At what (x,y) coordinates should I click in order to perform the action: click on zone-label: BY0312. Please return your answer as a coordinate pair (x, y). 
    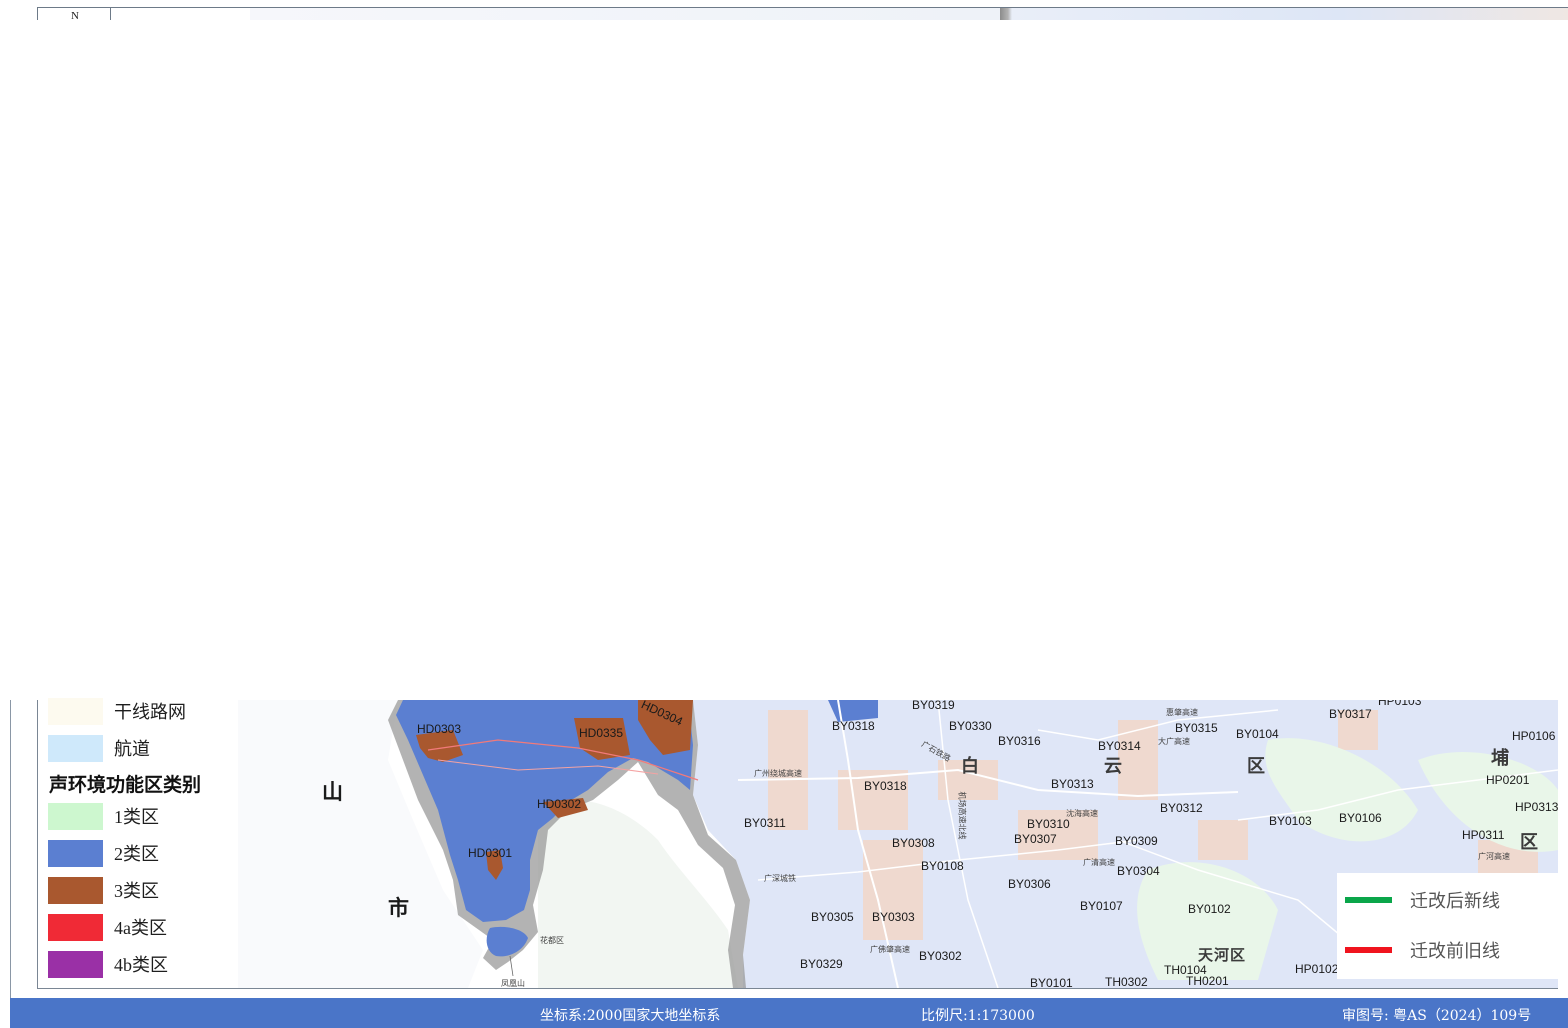
    Looking at the image, I should click on (1181, 808).